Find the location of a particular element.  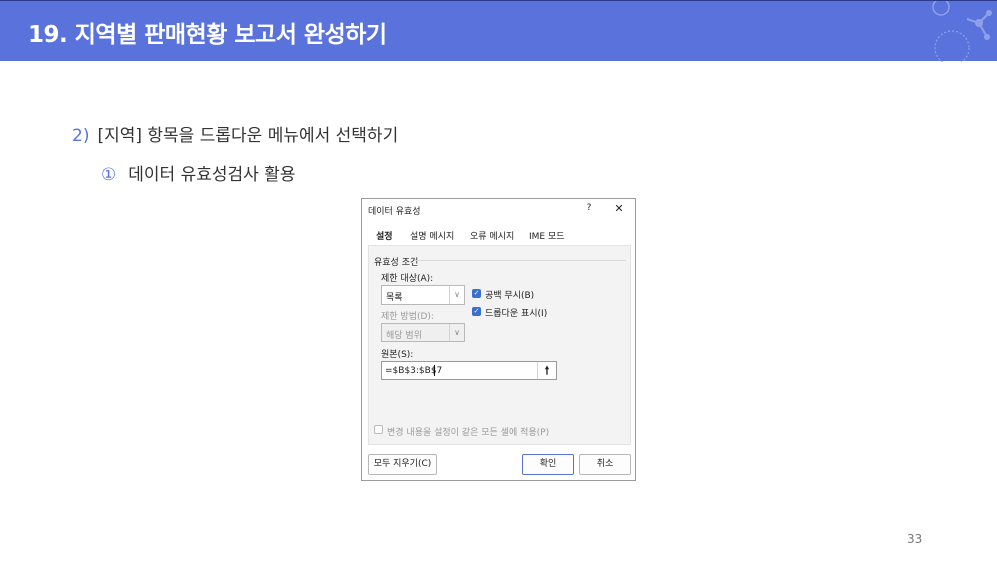

allow-label: 제한 대상(A): is located at coordinates (407, 279).